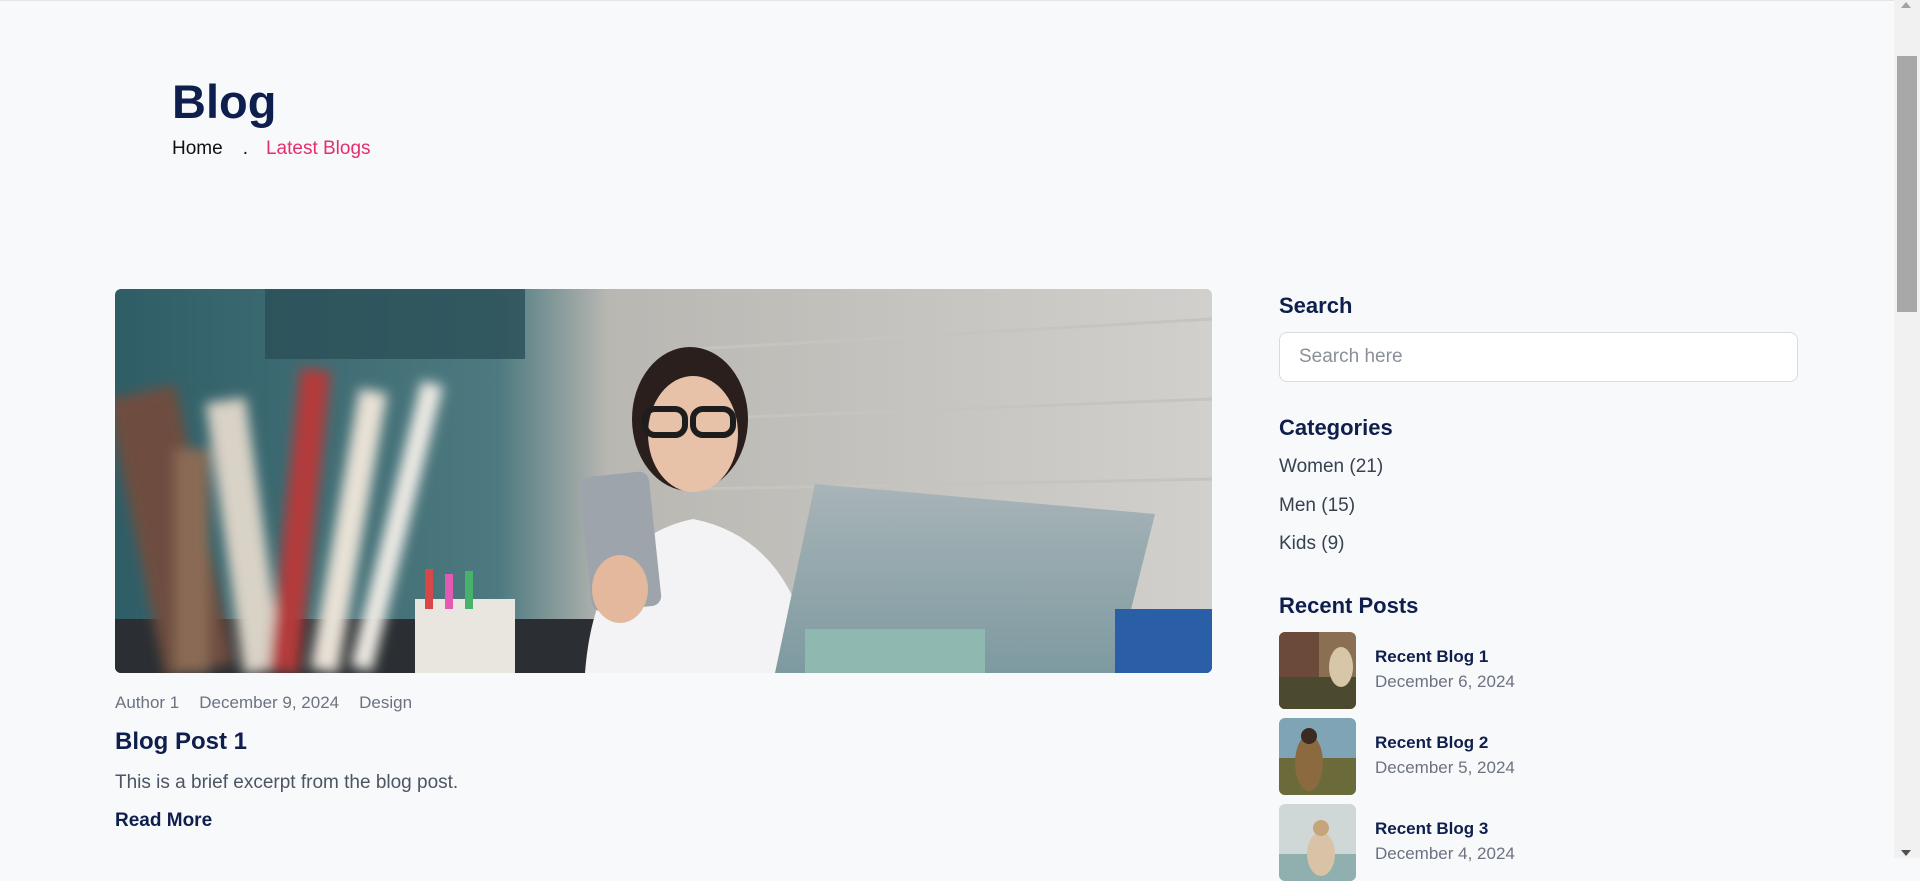  I want to click on top-border, so click(947, 0).